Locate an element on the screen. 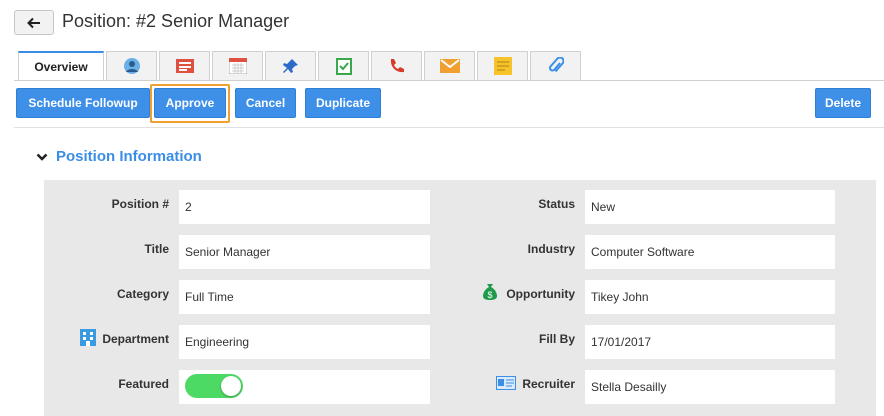  tab-attachment is located at coordinates (555, 65).